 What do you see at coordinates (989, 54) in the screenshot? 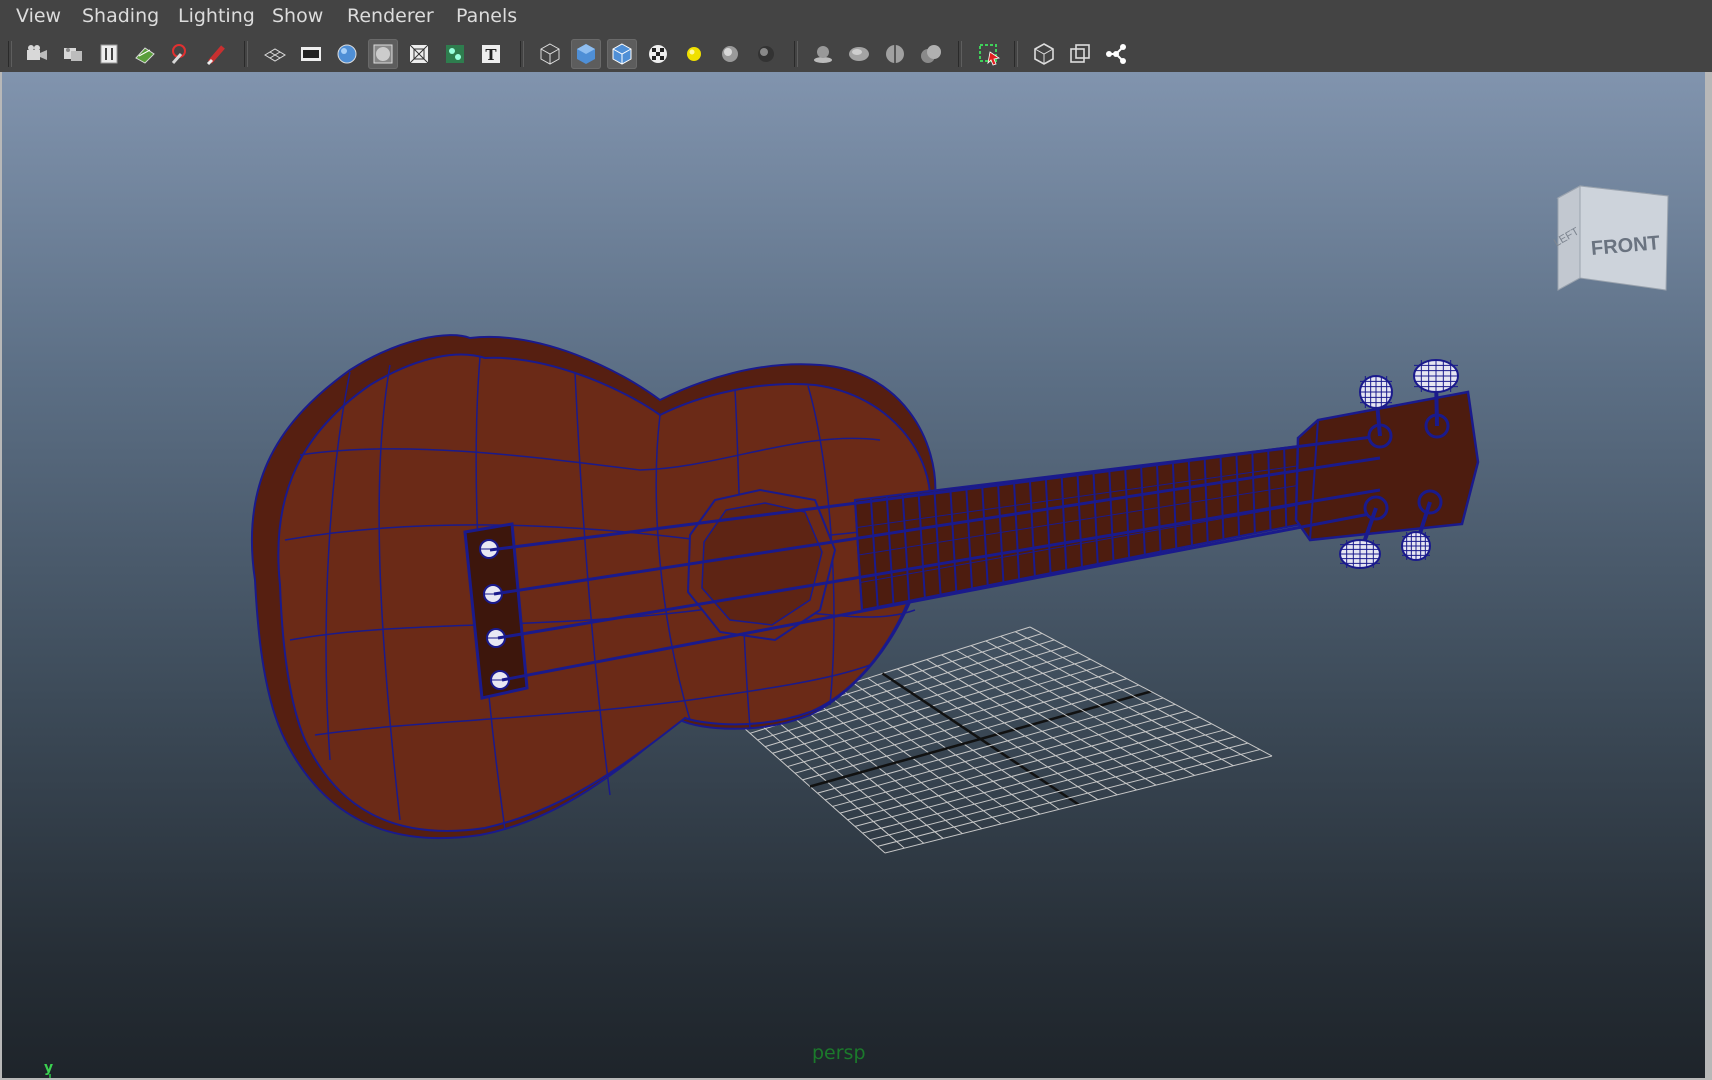
I see `isolate-select-icon` at bounding box center [989, 54].